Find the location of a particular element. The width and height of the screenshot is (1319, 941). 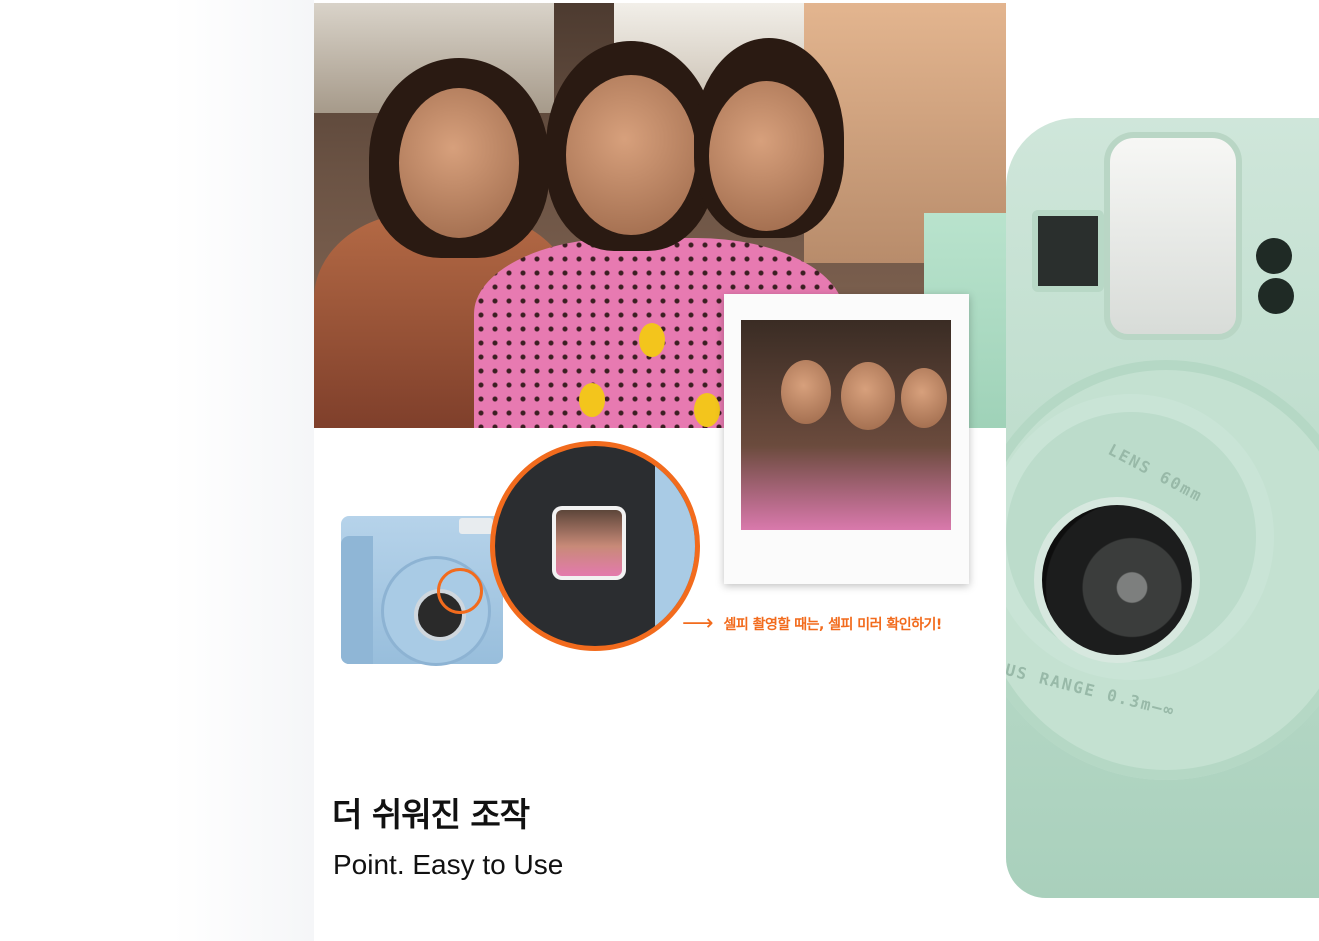

person-left-face is located at coordinates (459, 163).